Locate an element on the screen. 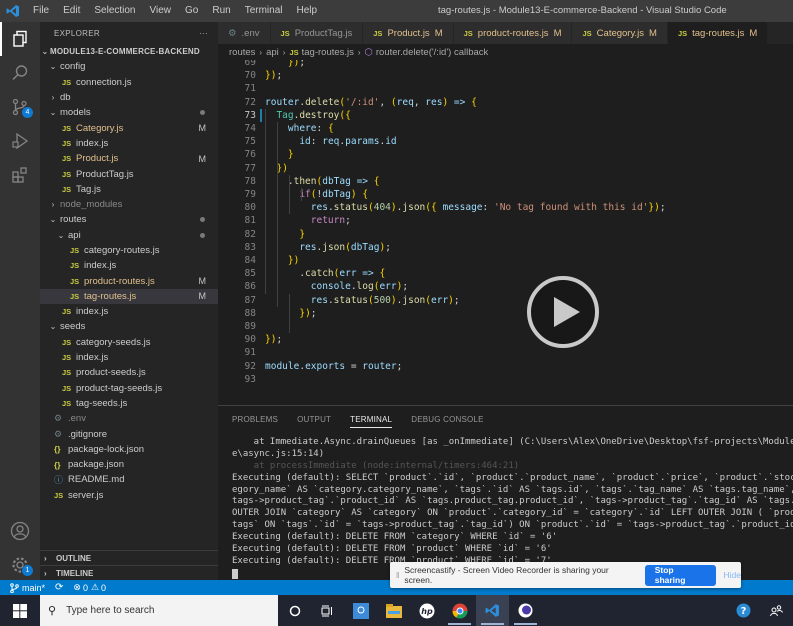  cortana-button is located at coordinates (294, 610).